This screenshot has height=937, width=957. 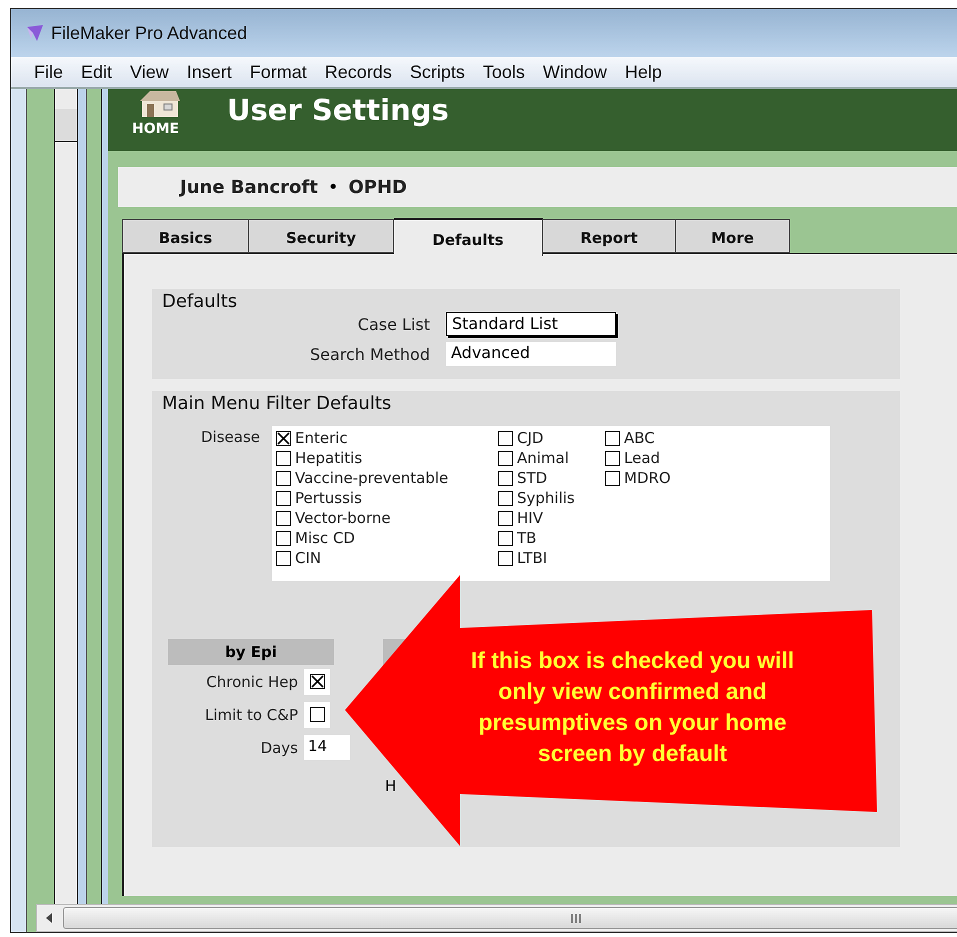 I want to click on menu-item: Records, so click(x=358, y=72).